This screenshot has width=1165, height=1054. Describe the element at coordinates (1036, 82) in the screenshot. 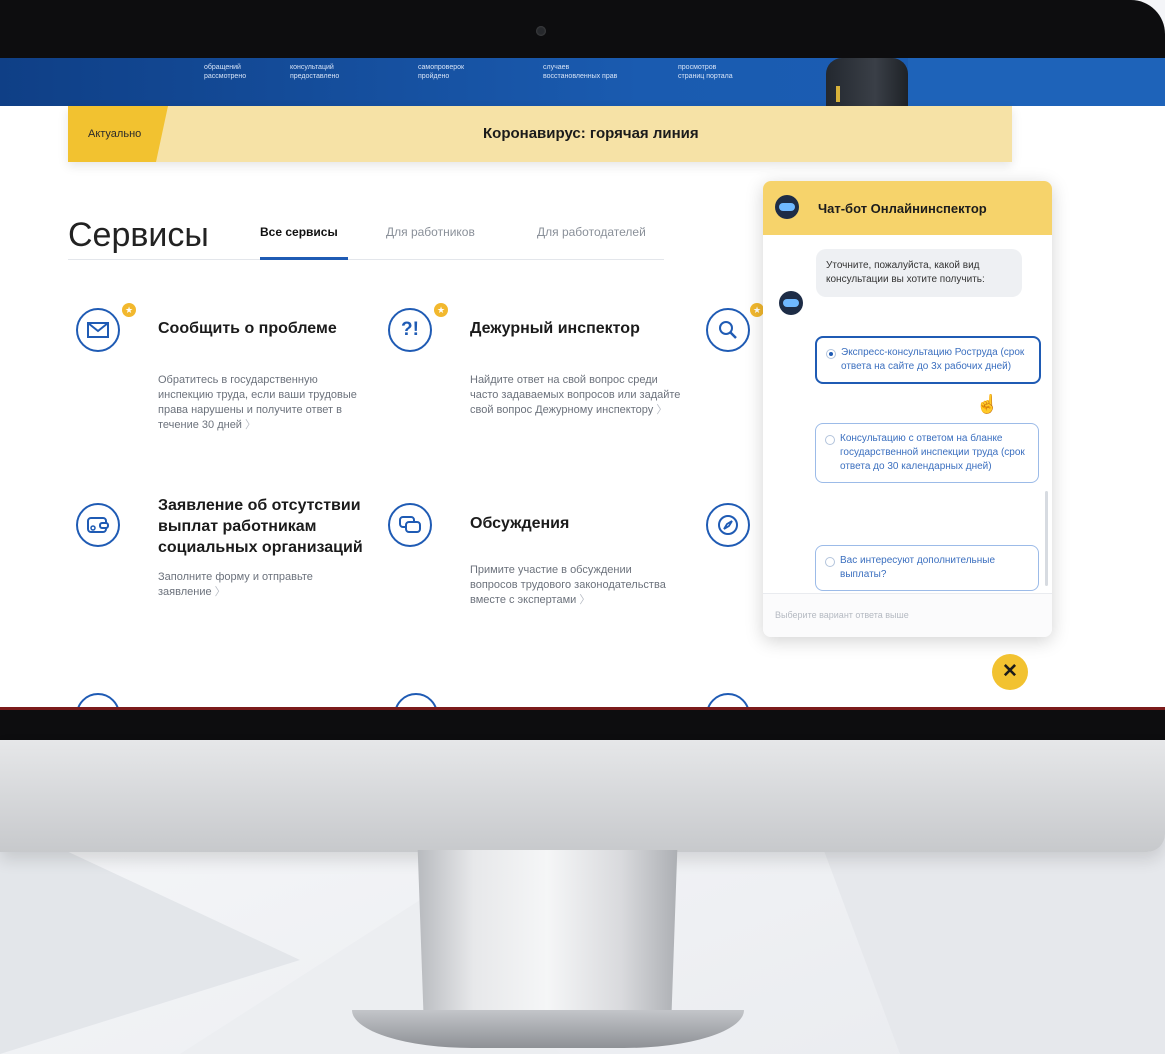

I see `hero-right-panel` at that location.